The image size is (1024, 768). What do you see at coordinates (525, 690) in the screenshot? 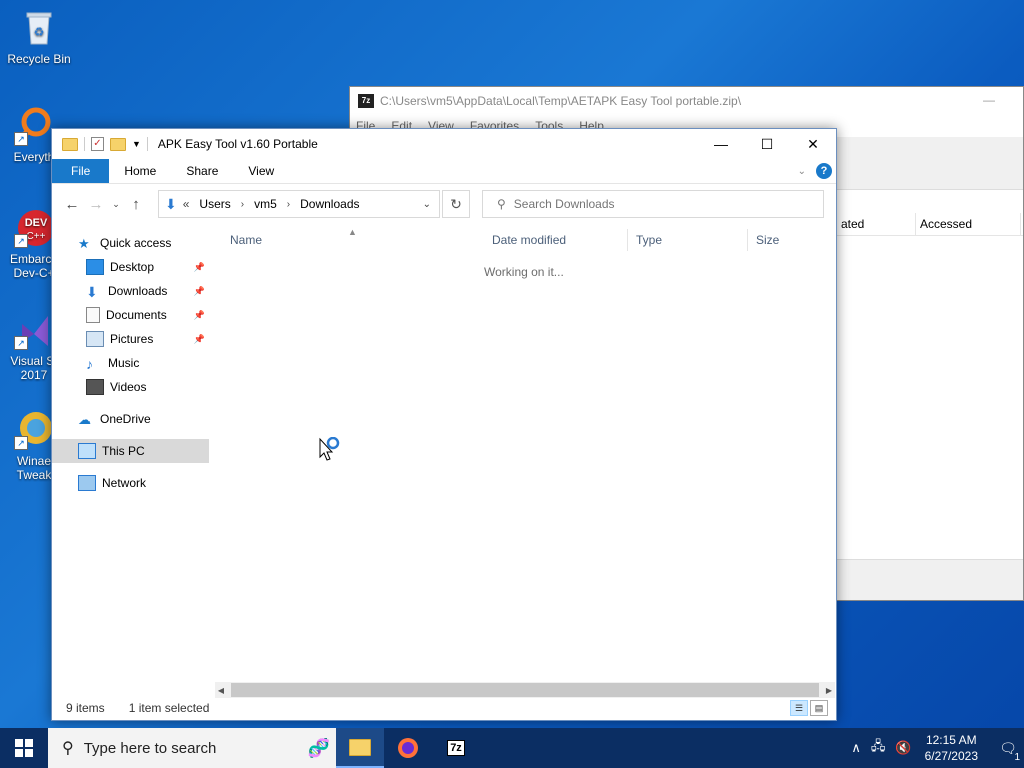
I see `scrollbar-thumb` at bounding box center [525, 690].